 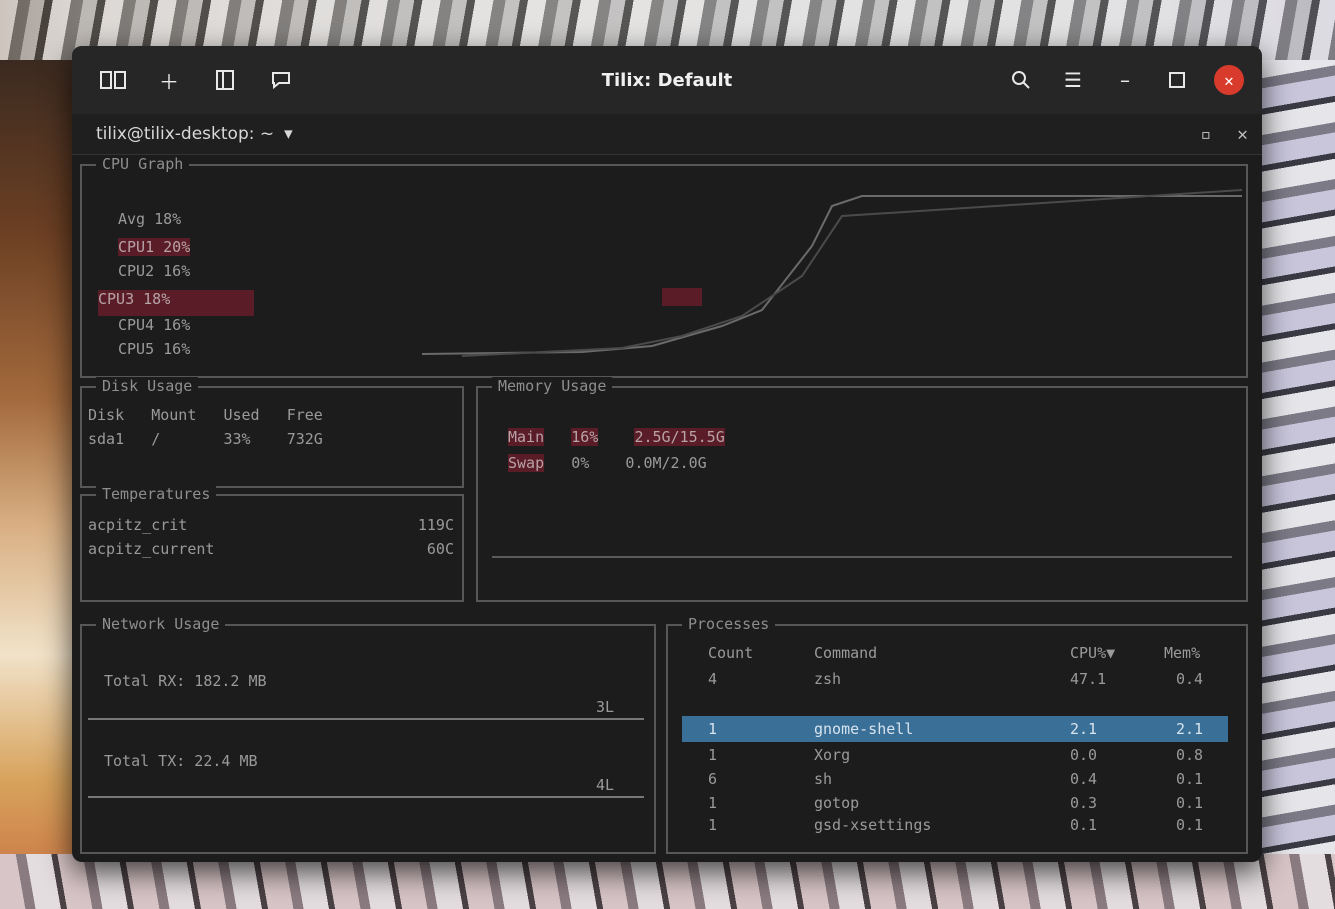 What do you see at coordinates (845, 653) in the screenshot?
I see `process-header-command: Command` at bounding box center [845, 653].